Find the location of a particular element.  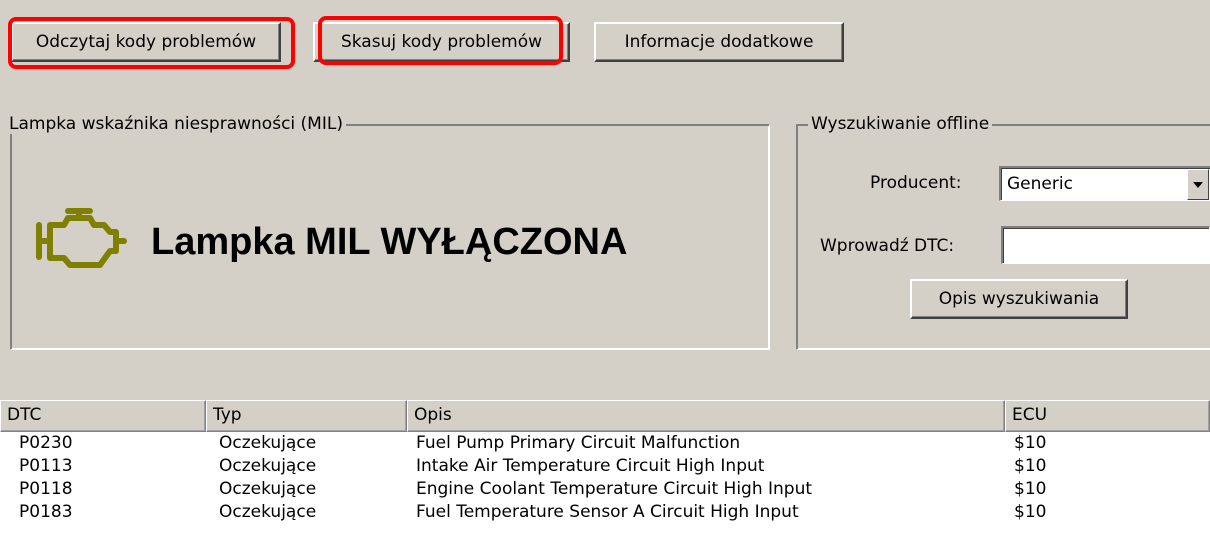

clear-codes-button: Skasuj kody problemów is located at coordinates (441, 42).